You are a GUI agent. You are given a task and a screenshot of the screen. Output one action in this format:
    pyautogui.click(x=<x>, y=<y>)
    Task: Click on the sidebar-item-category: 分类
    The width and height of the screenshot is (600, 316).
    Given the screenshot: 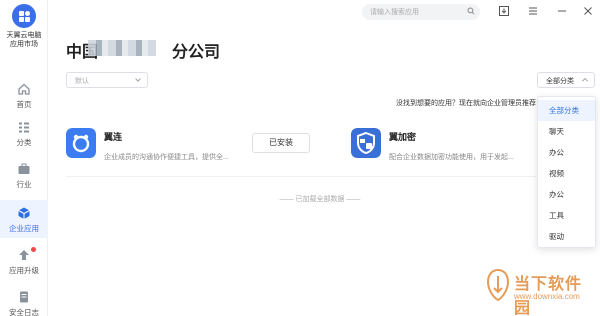 What is the action you would take?
    pyautogui.click(x=24, y=133)
    